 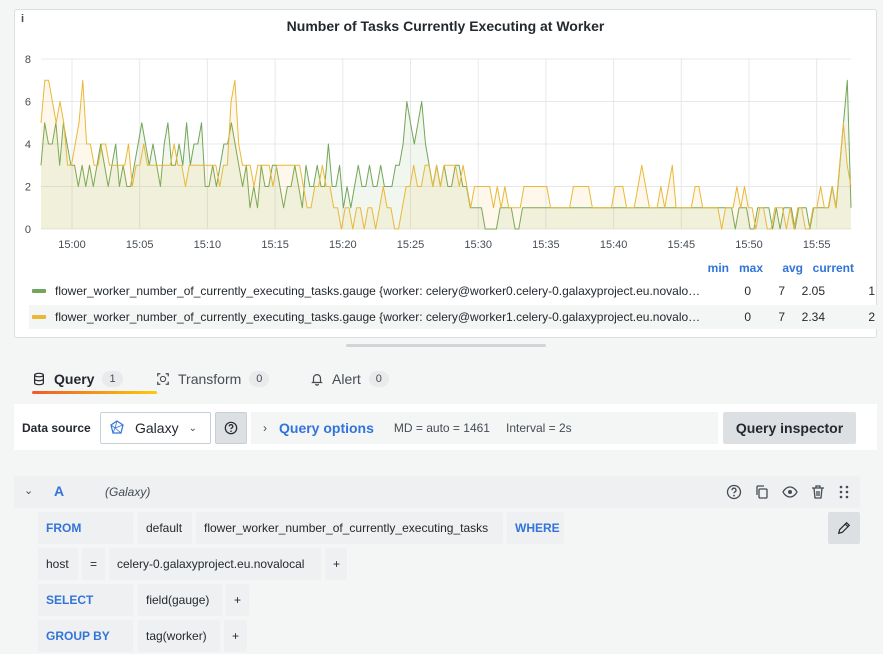 I want to click on legend-current: 1, so click(x=871, y=291).